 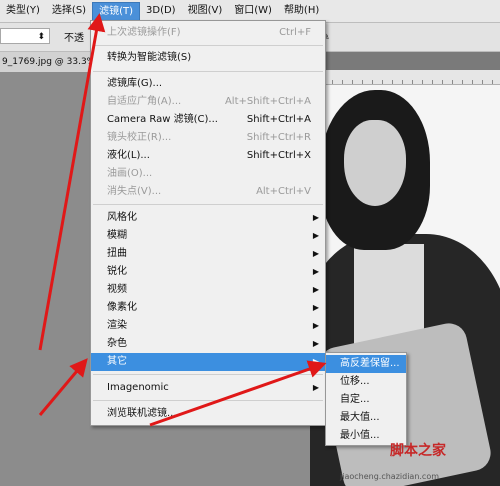 I want to click on arrow-to-filter-menu, so click(x=72, y=182).